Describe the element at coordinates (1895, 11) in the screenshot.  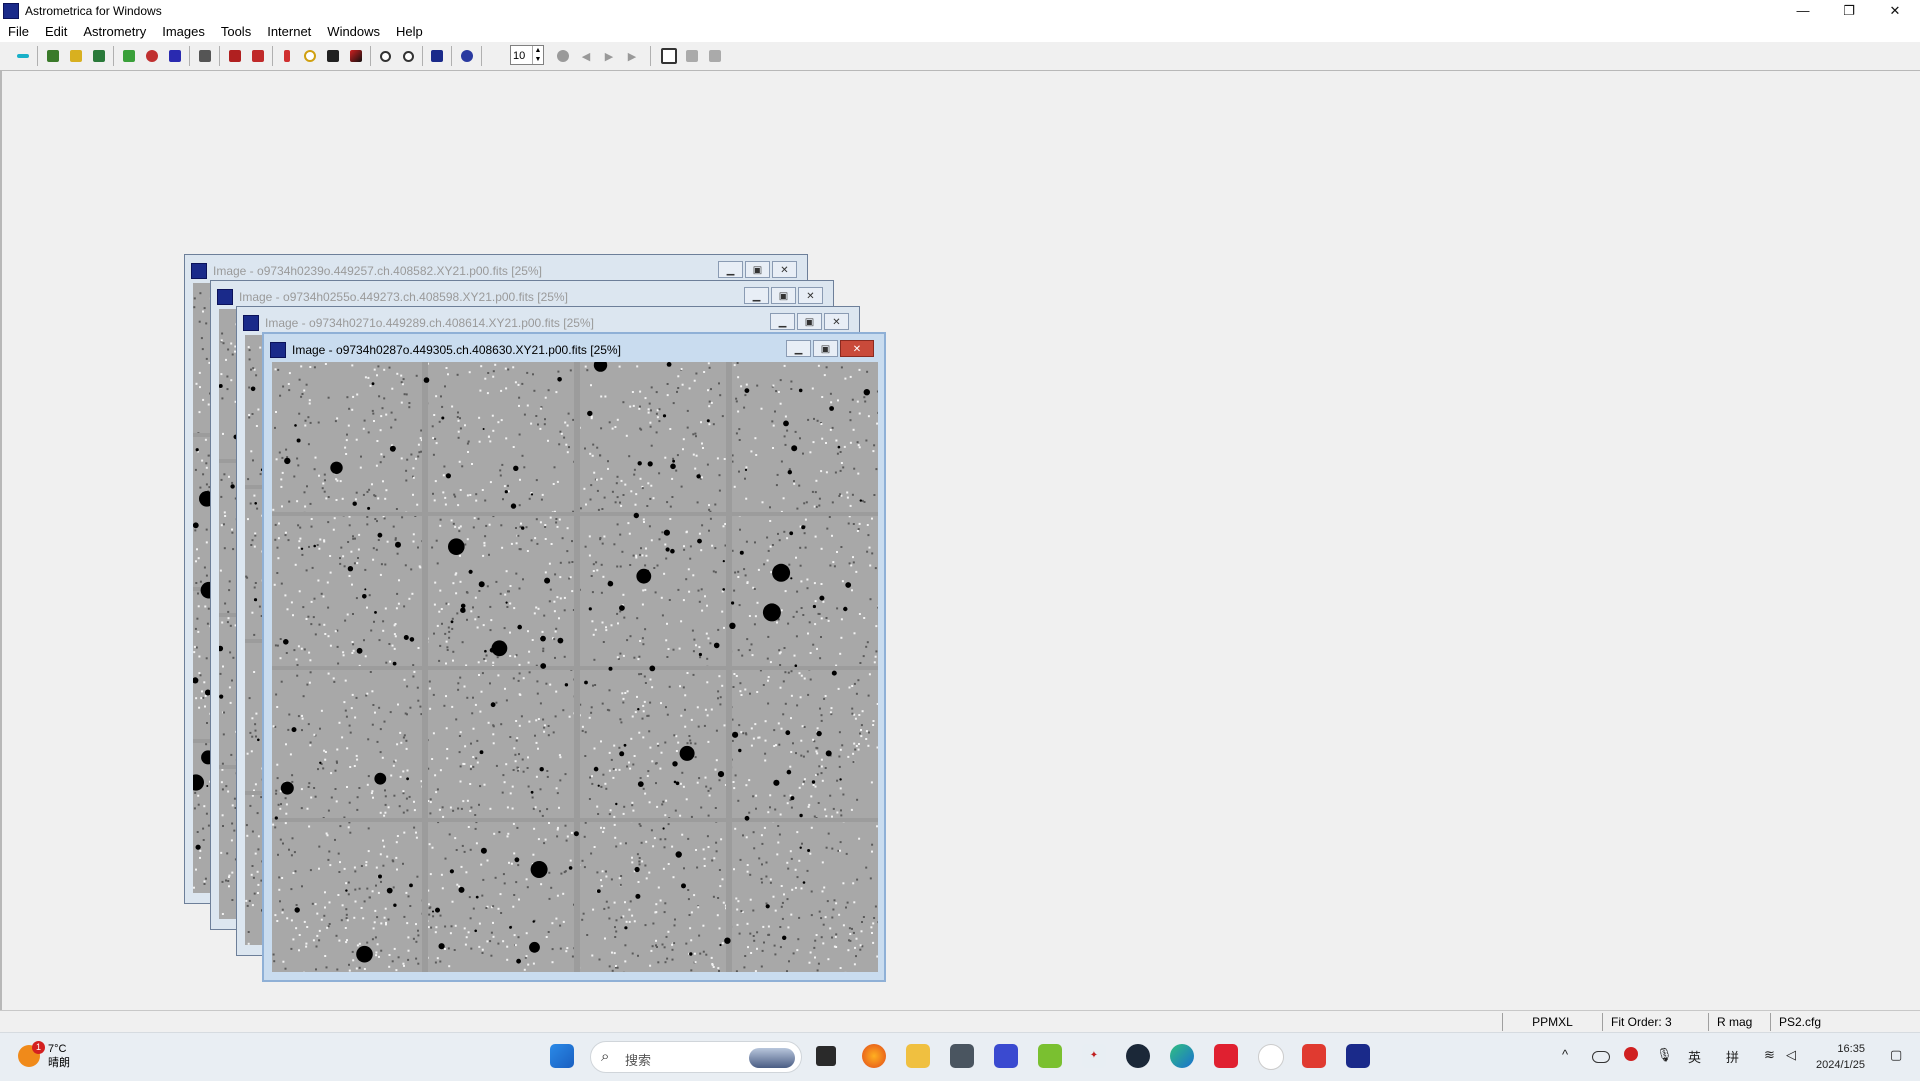
I see `close-button: ✕` at that location.